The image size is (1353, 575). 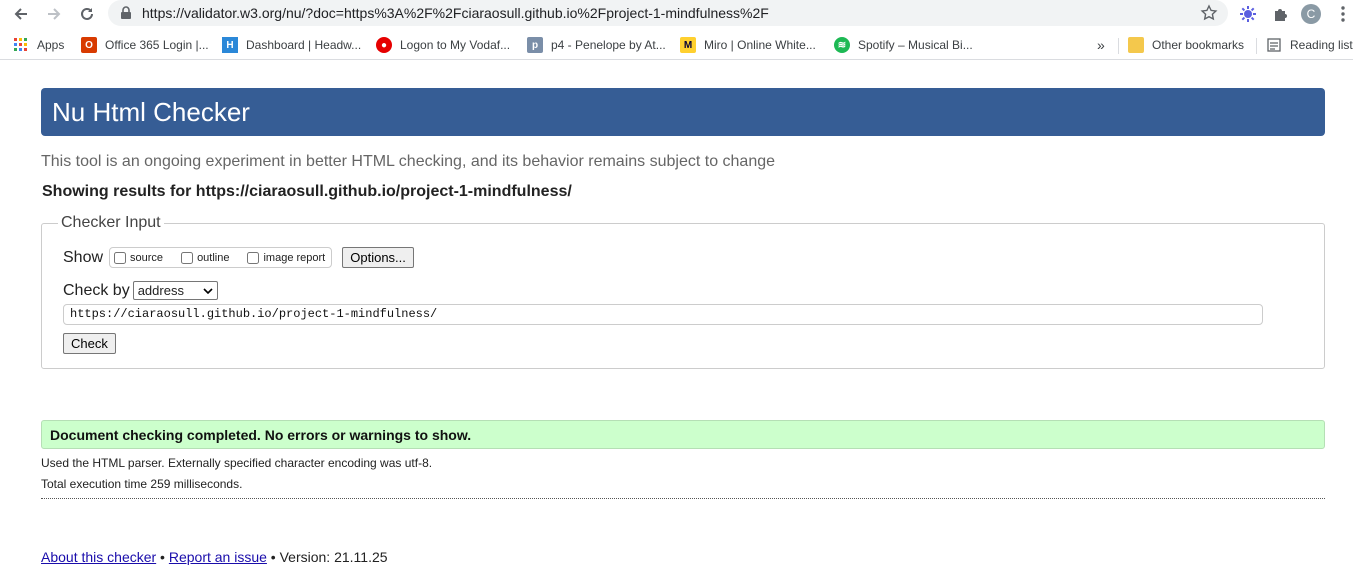 I want to click on bookmark-apps: Apps, so click(x=38, y=45).